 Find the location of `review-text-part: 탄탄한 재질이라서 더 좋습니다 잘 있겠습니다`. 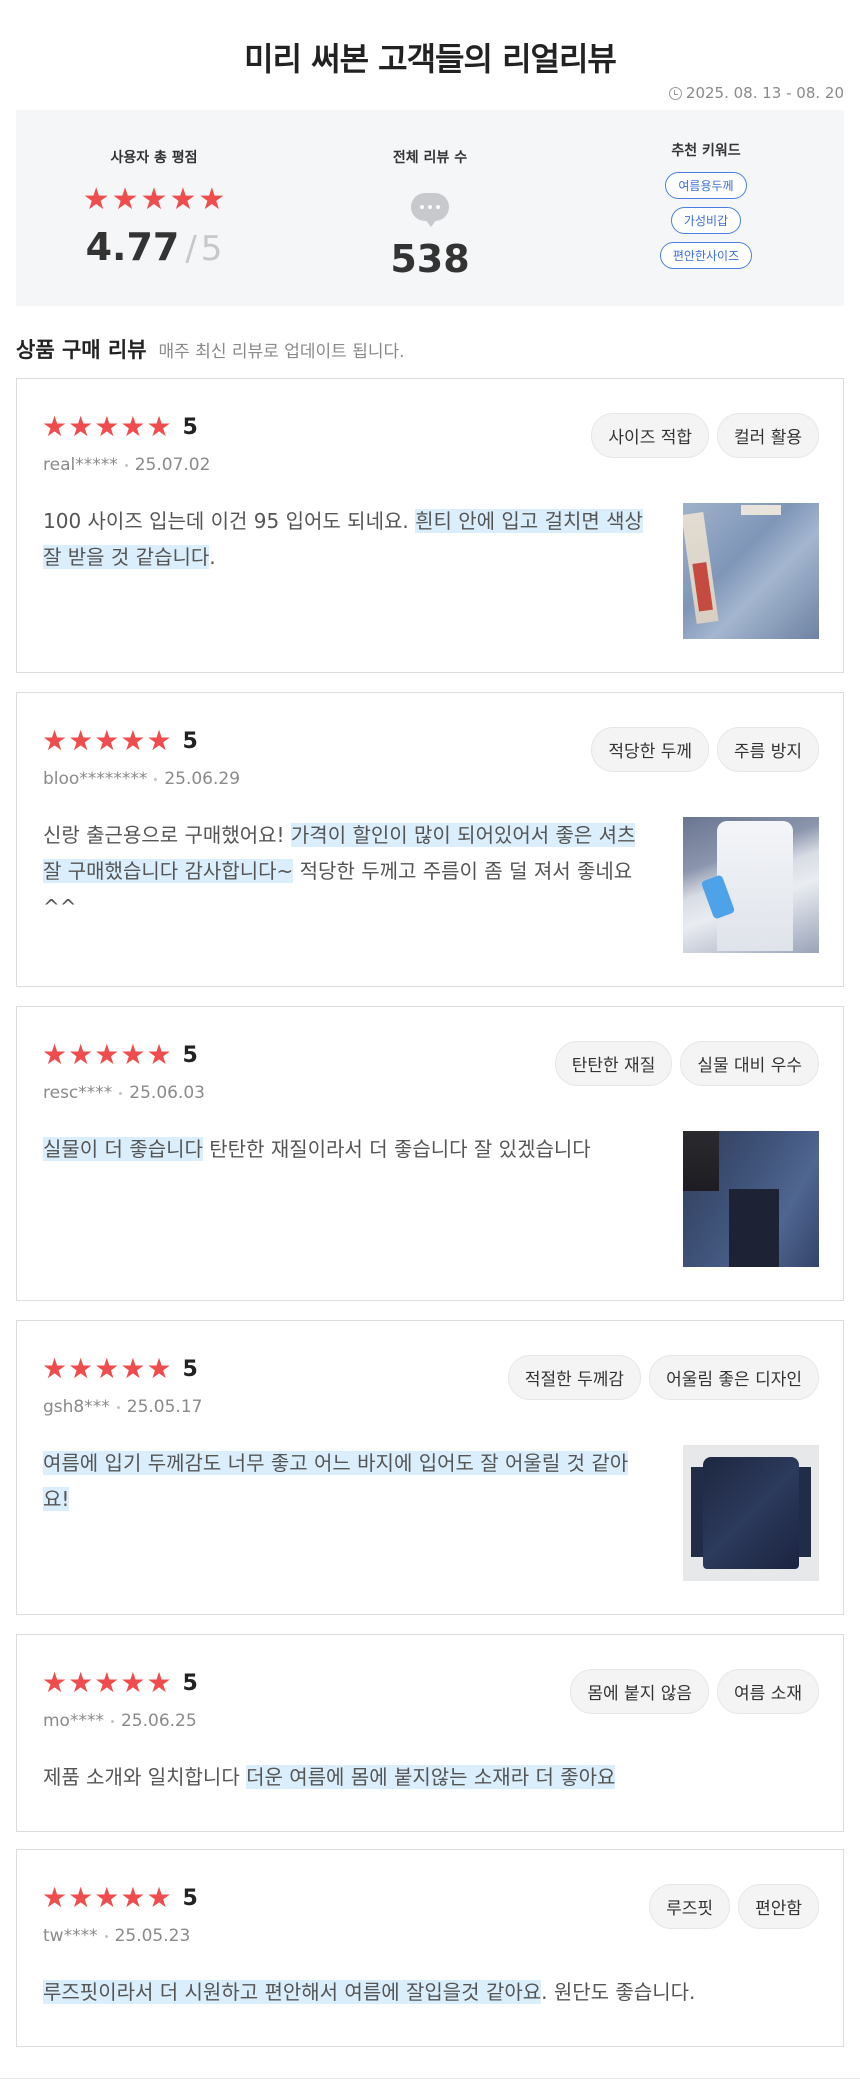

review-text-part: 탄탄한 재질이라서 더 좋습니다 잘 있겠습니다 is located at coordinates (396, 1149).